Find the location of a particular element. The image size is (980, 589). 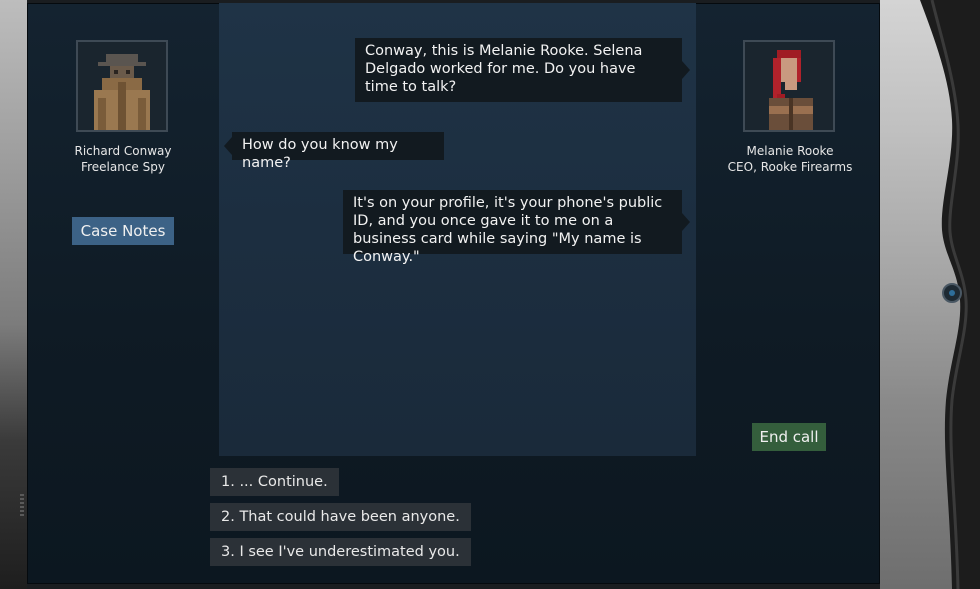

message-bubble: How do you know my name? is located at coordinates (334, 151).